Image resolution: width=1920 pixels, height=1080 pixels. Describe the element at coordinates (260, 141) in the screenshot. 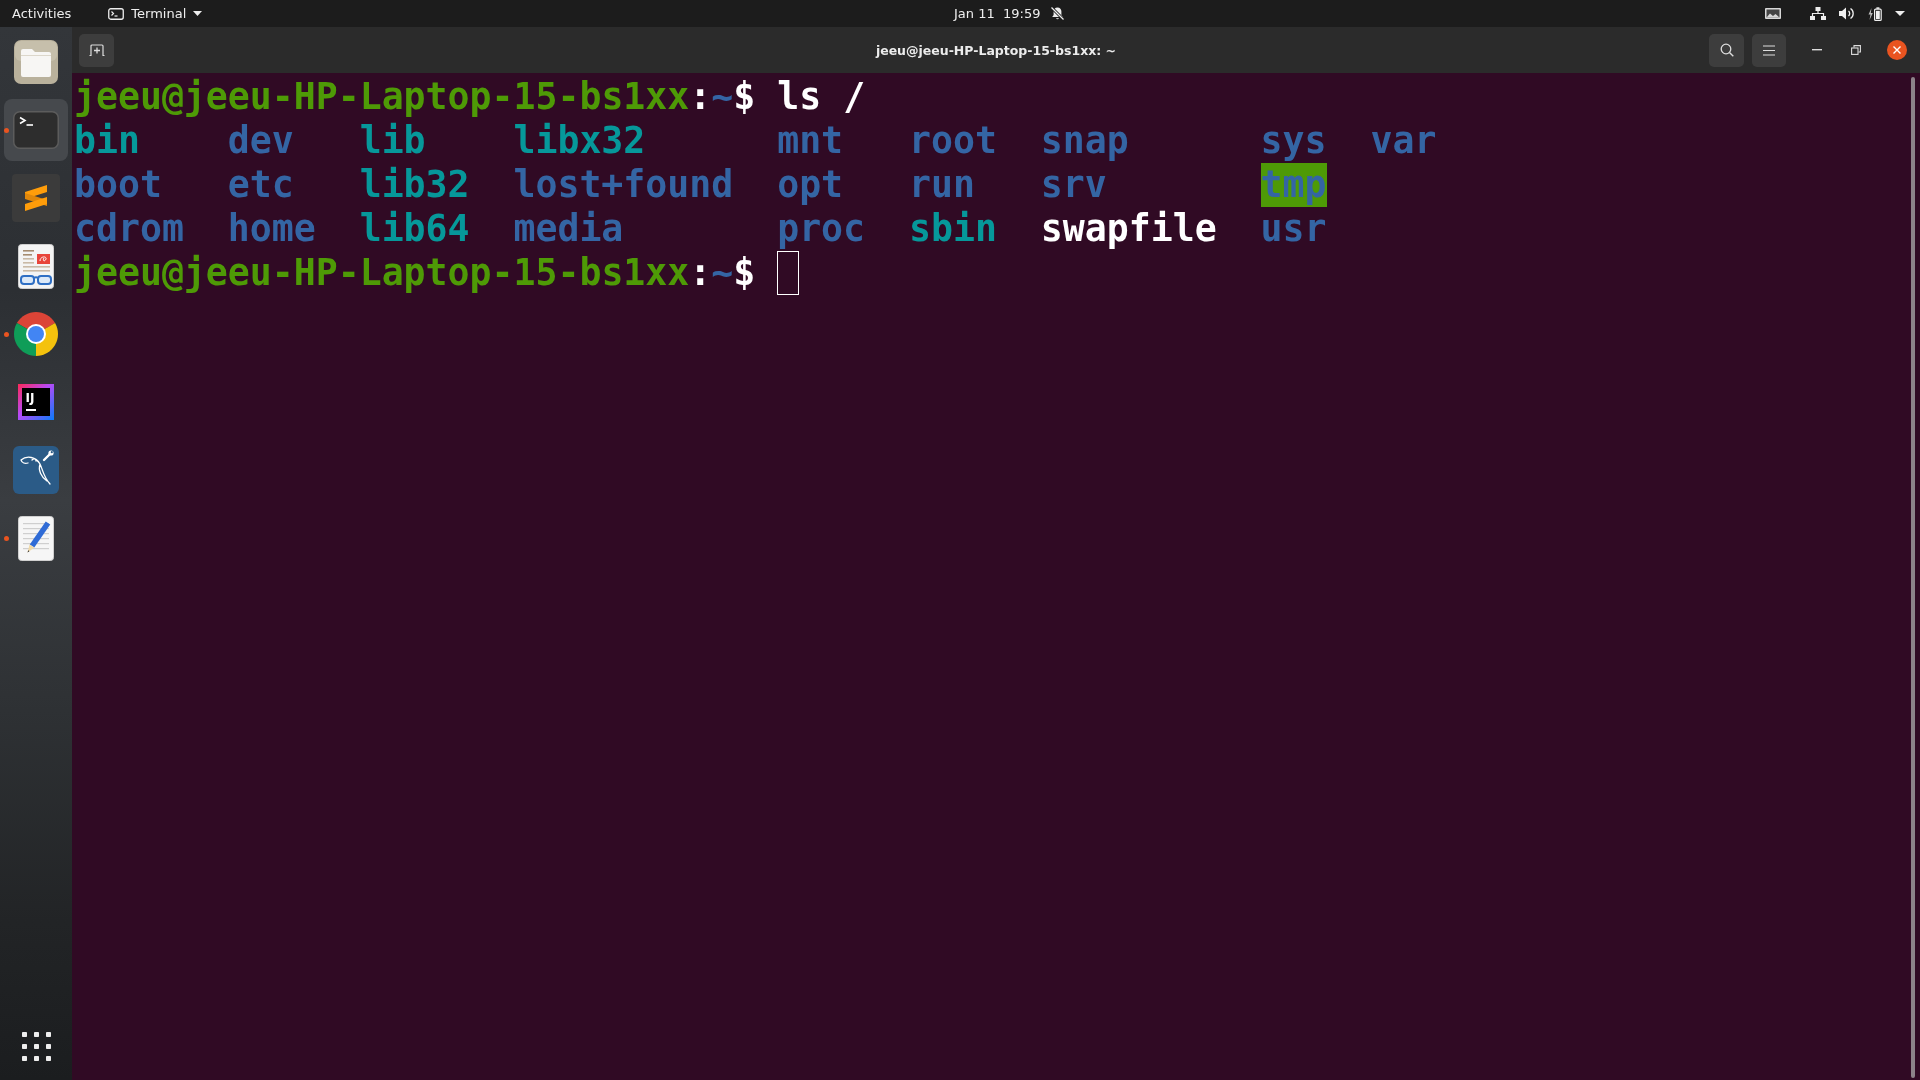

I see `directory-name: dev` at that location.